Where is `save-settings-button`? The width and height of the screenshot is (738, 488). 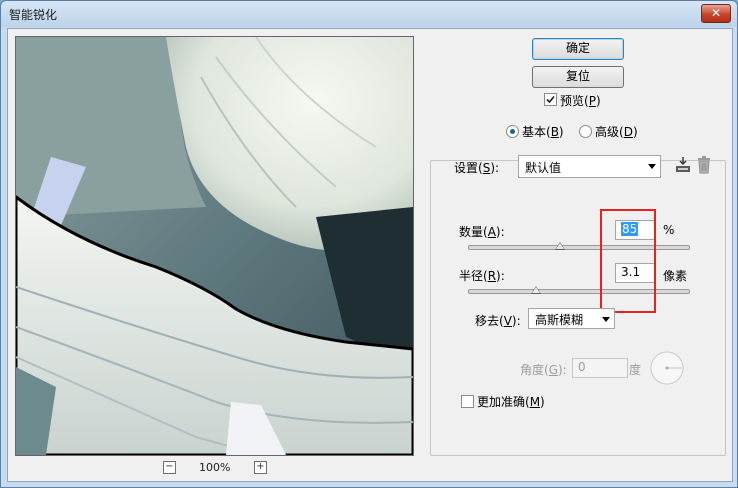
save-settings-button is located at coordinates (683, 165).